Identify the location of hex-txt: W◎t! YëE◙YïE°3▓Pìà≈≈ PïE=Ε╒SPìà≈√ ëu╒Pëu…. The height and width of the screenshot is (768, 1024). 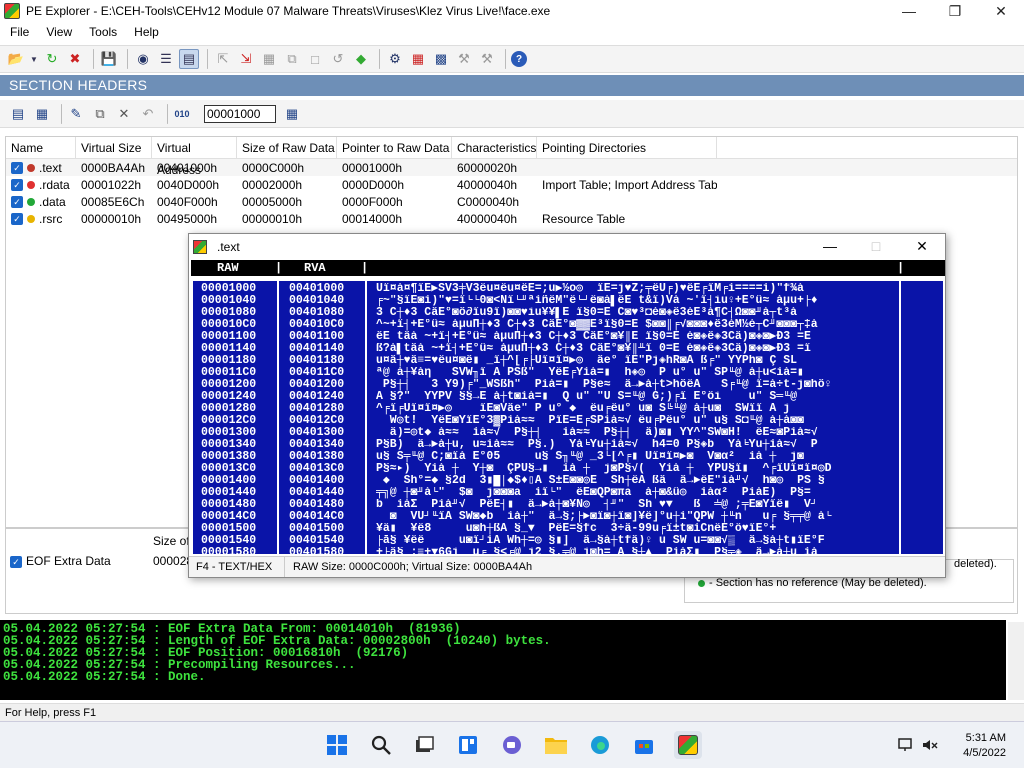
(590, 421).